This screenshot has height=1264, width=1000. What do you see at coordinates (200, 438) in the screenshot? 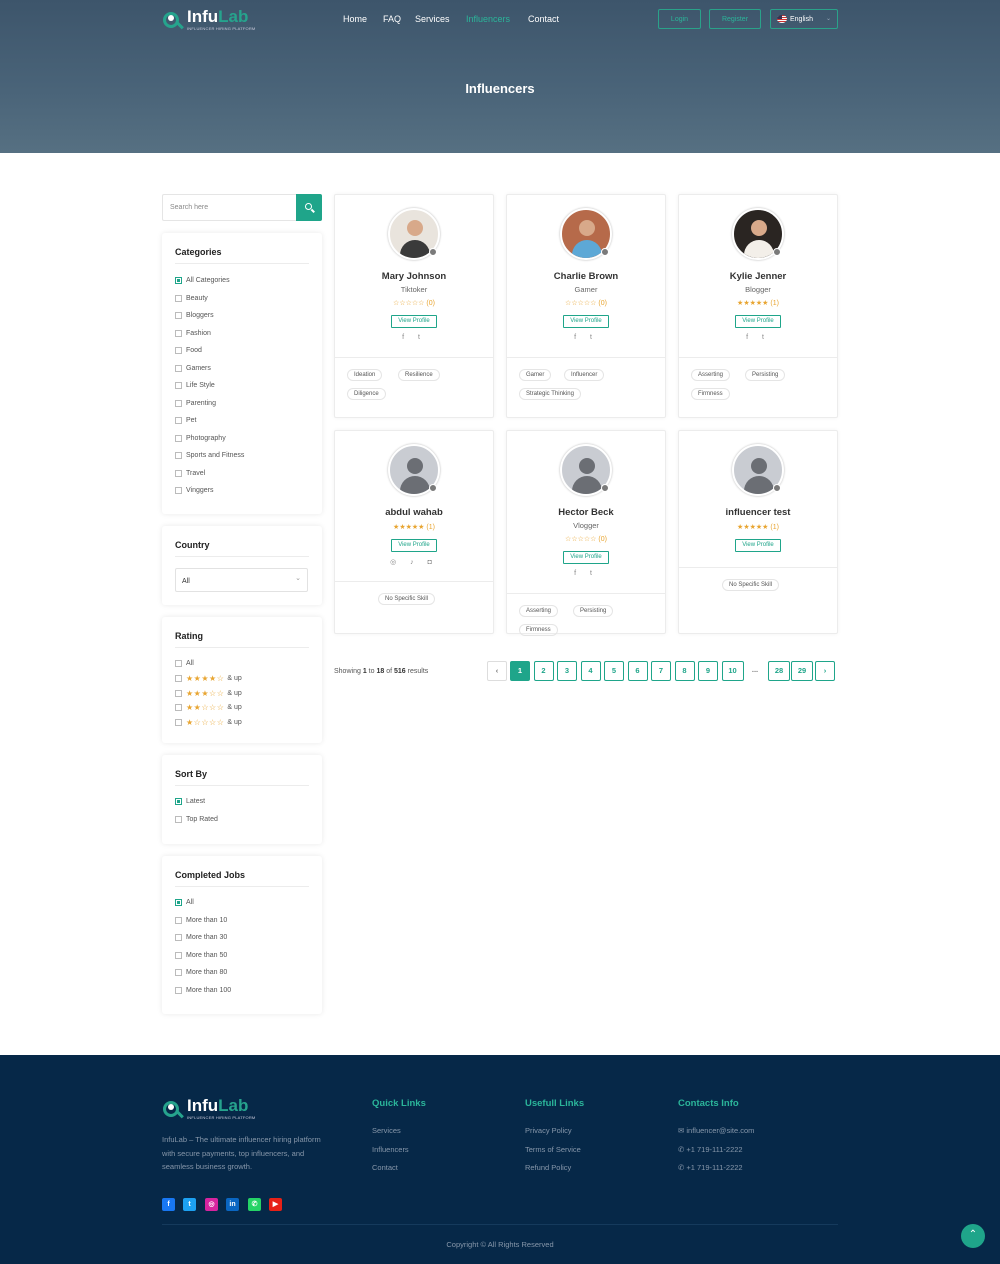
I see `categories-option: Photography` at bounding box center [200, 438].